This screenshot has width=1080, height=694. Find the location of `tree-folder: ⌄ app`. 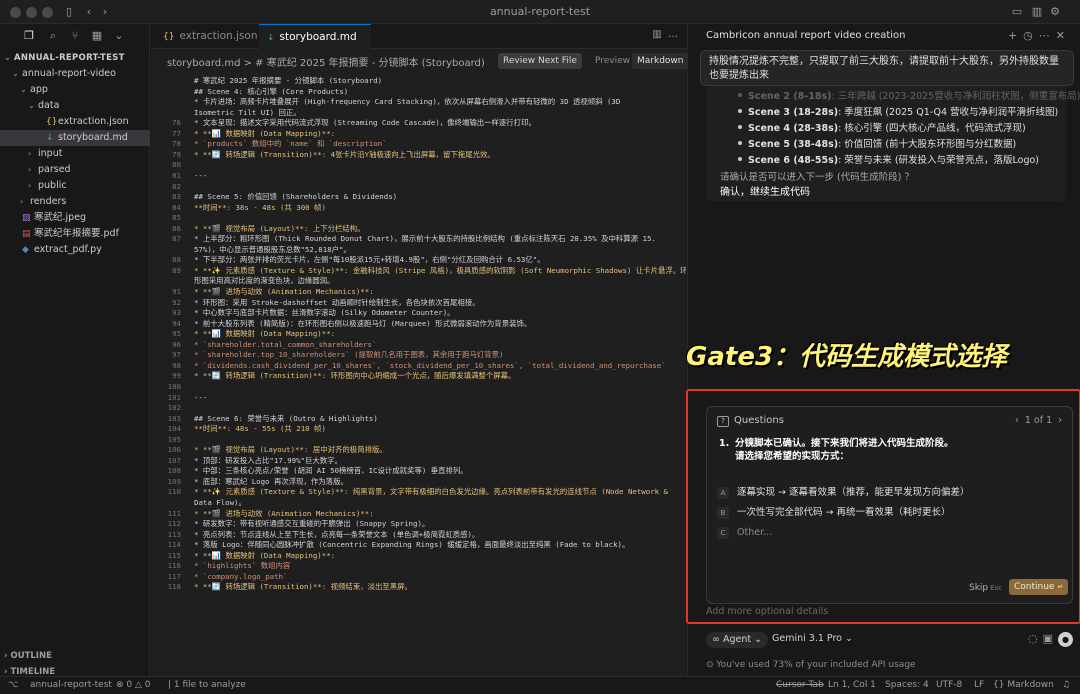

tree-folder: ⌄ app is located at coordinates (75, 90).